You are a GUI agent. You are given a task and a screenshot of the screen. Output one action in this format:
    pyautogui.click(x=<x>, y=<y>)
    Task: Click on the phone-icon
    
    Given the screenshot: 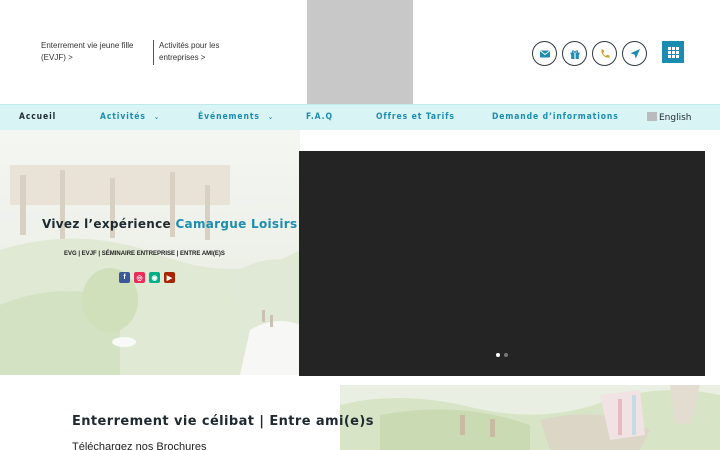 What is the action you would take?
    pyautogui.click(x=604, y=53)
    